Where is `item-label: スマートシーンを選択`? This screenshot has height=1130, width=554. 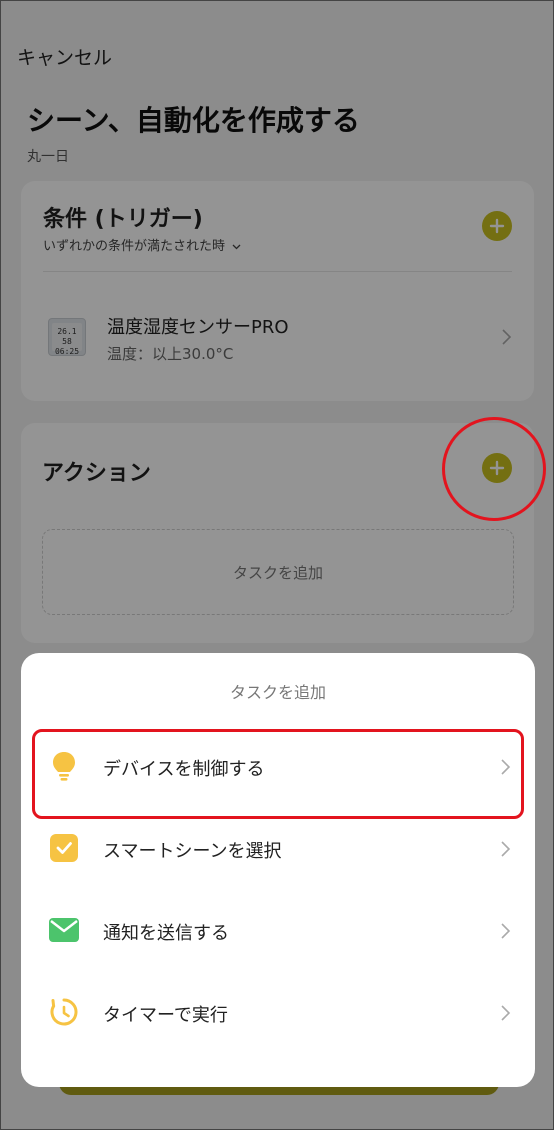
item-label: スマートシーンを選択 is located at coordinates (192, 851).